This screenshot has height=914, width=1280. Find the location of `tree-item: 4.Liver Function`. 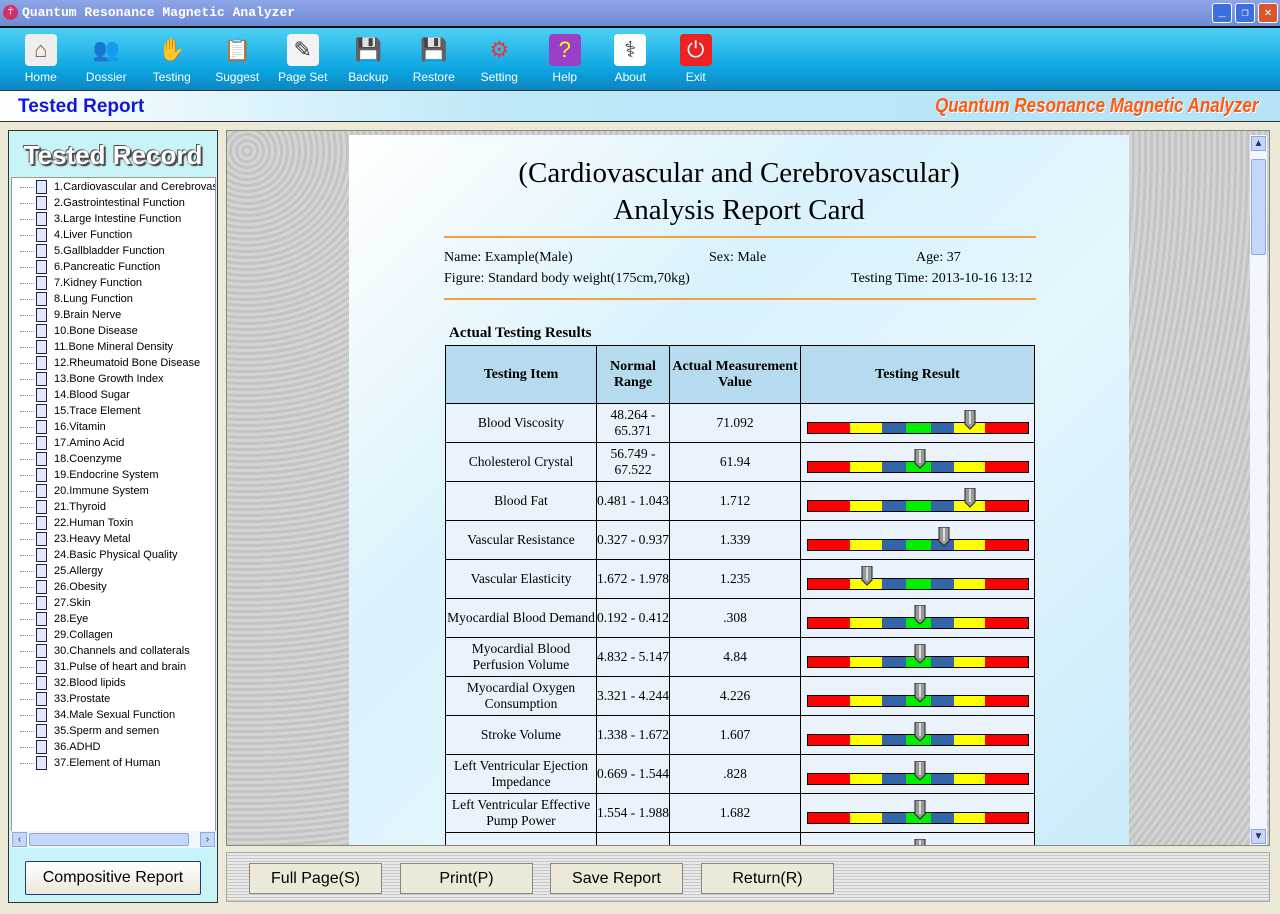

tree-item: 4.Liver Function is located at coordinates (113, 235).